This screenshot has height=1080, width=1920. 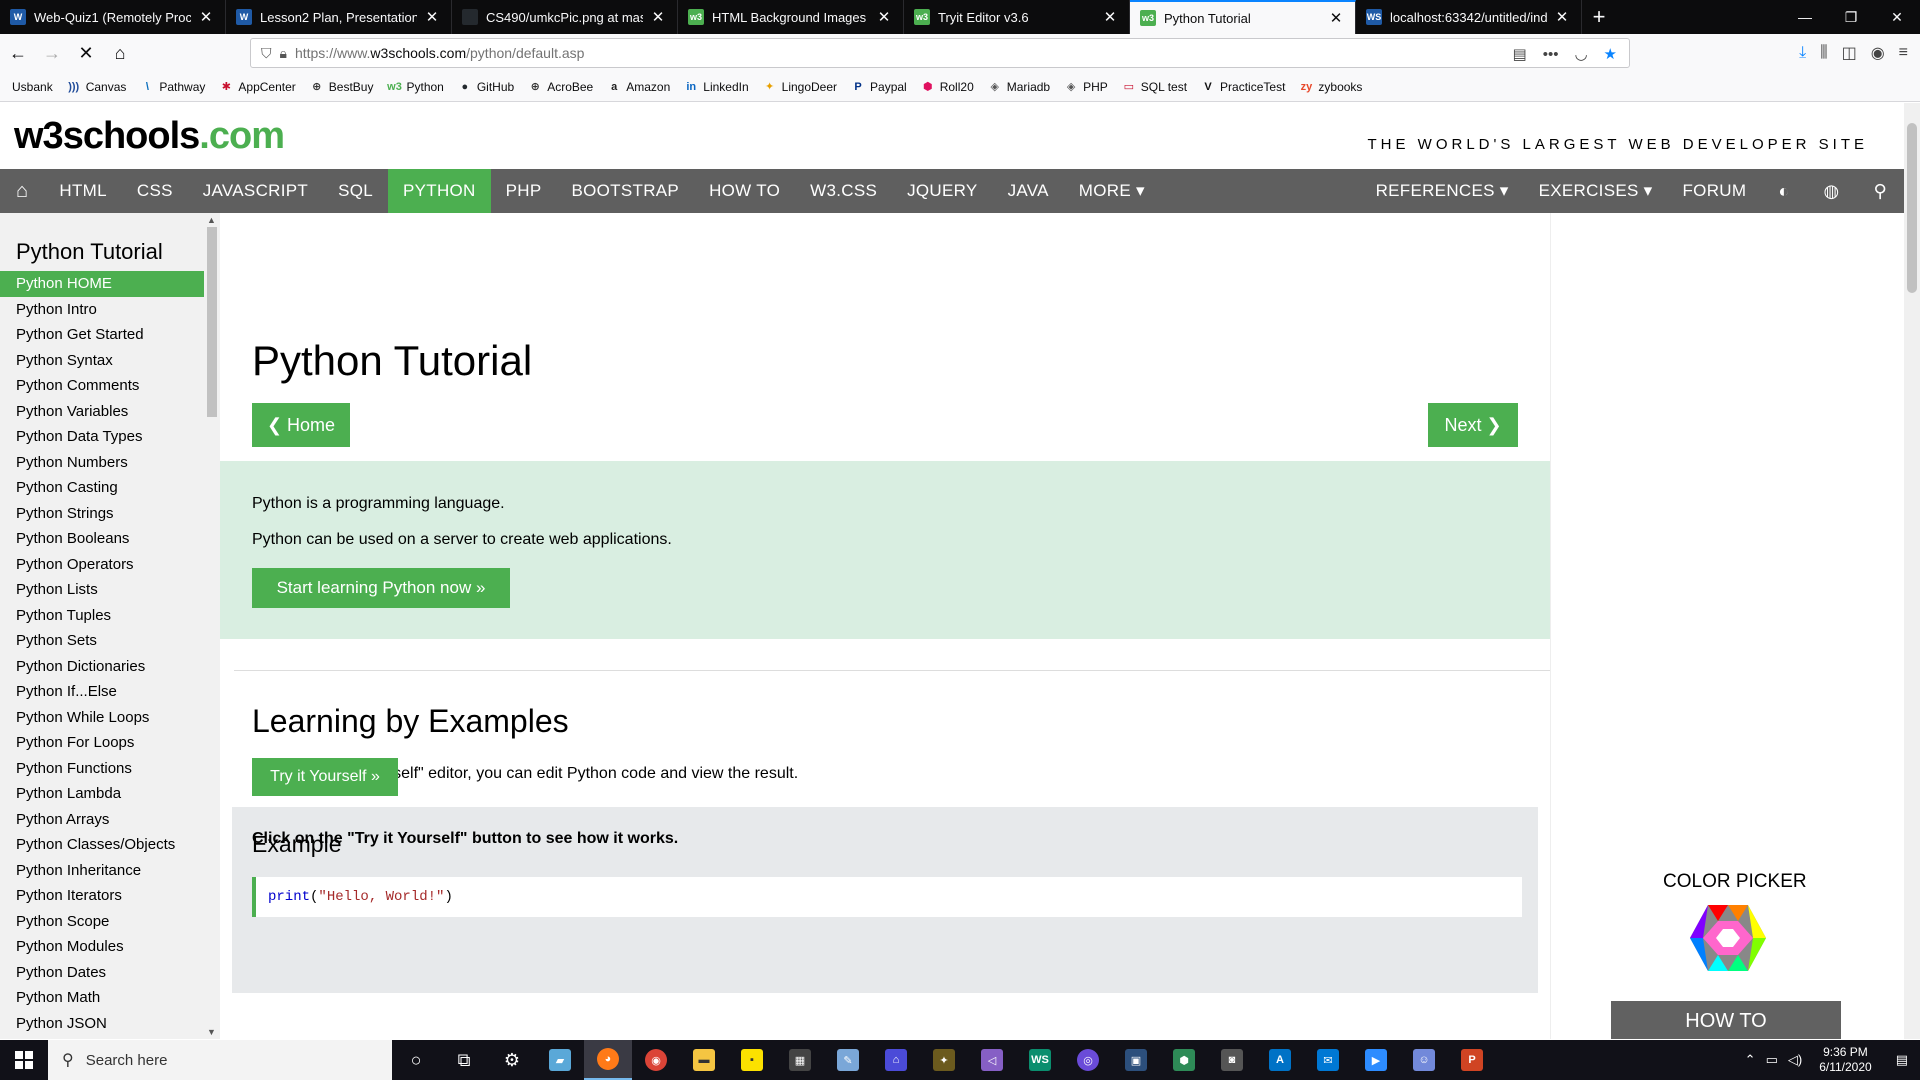 I want to click on bookmark-item: in LinkedIn, so click(x=716, y=87).